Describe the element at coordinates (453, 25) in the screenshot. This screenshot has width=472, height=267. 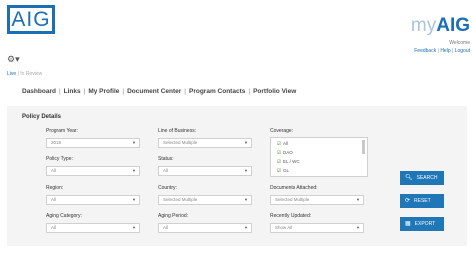
I see `myaig-brand-aig: AIG` at that location.